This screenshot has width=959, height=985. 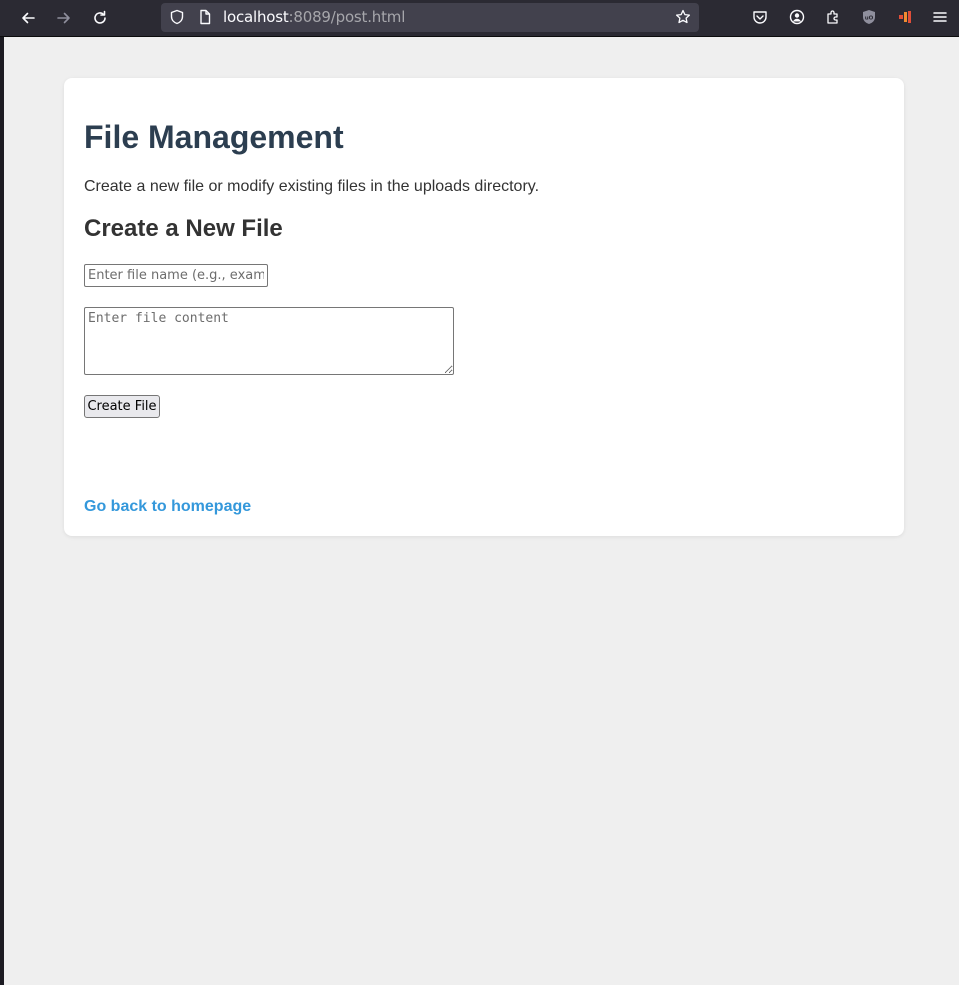 I want to click on url-host: localhost, so click(x=256, y=17).